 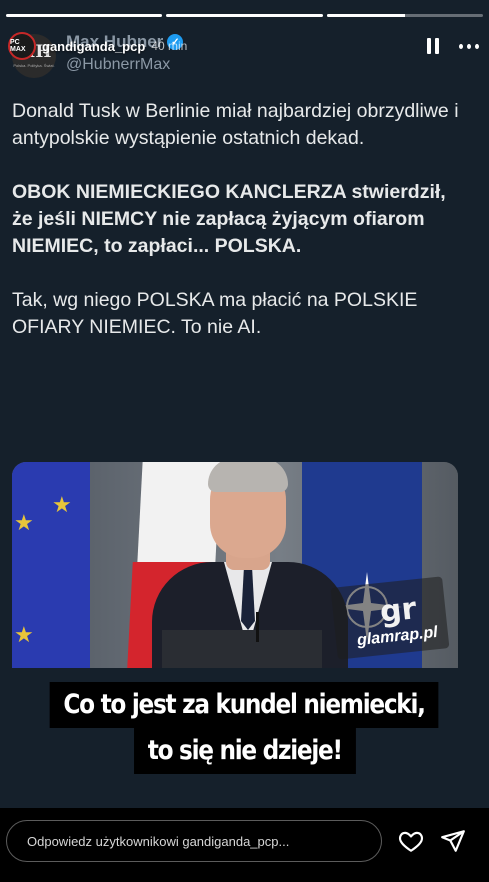 What do you see at coordinates (244, 751) in the screenshot?
I see `caption-line: to się nie dzieje!` at bounding box center [244, 751].